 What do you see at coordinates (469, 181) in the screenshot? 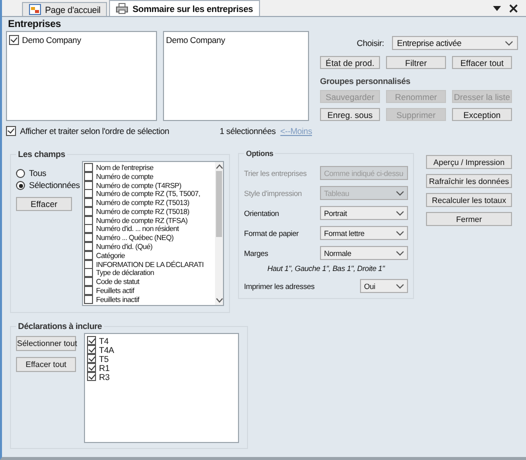
I see `action-button: Rafraîchir les données` at bounding box center [469, 181].